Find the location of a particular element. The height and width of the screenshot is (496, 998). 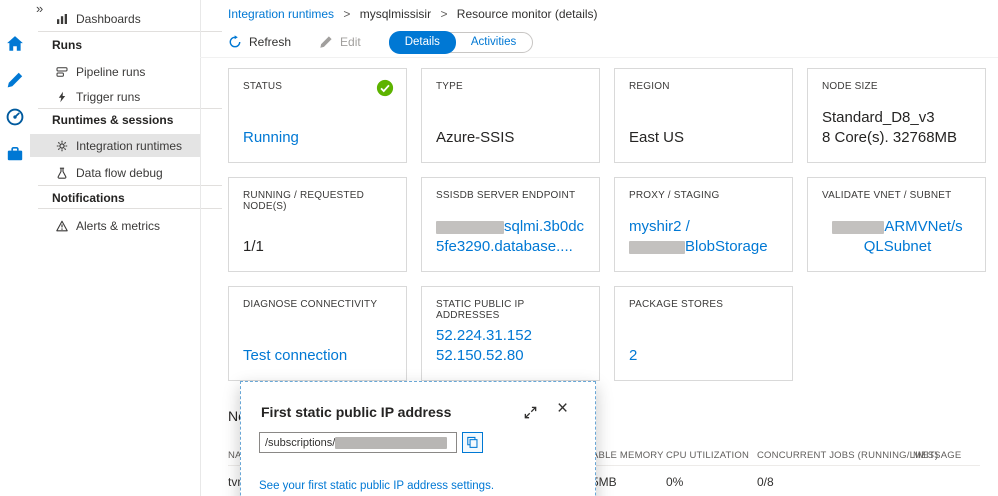

col-header-message: MESSAGE is located at coordinates (937, 455).